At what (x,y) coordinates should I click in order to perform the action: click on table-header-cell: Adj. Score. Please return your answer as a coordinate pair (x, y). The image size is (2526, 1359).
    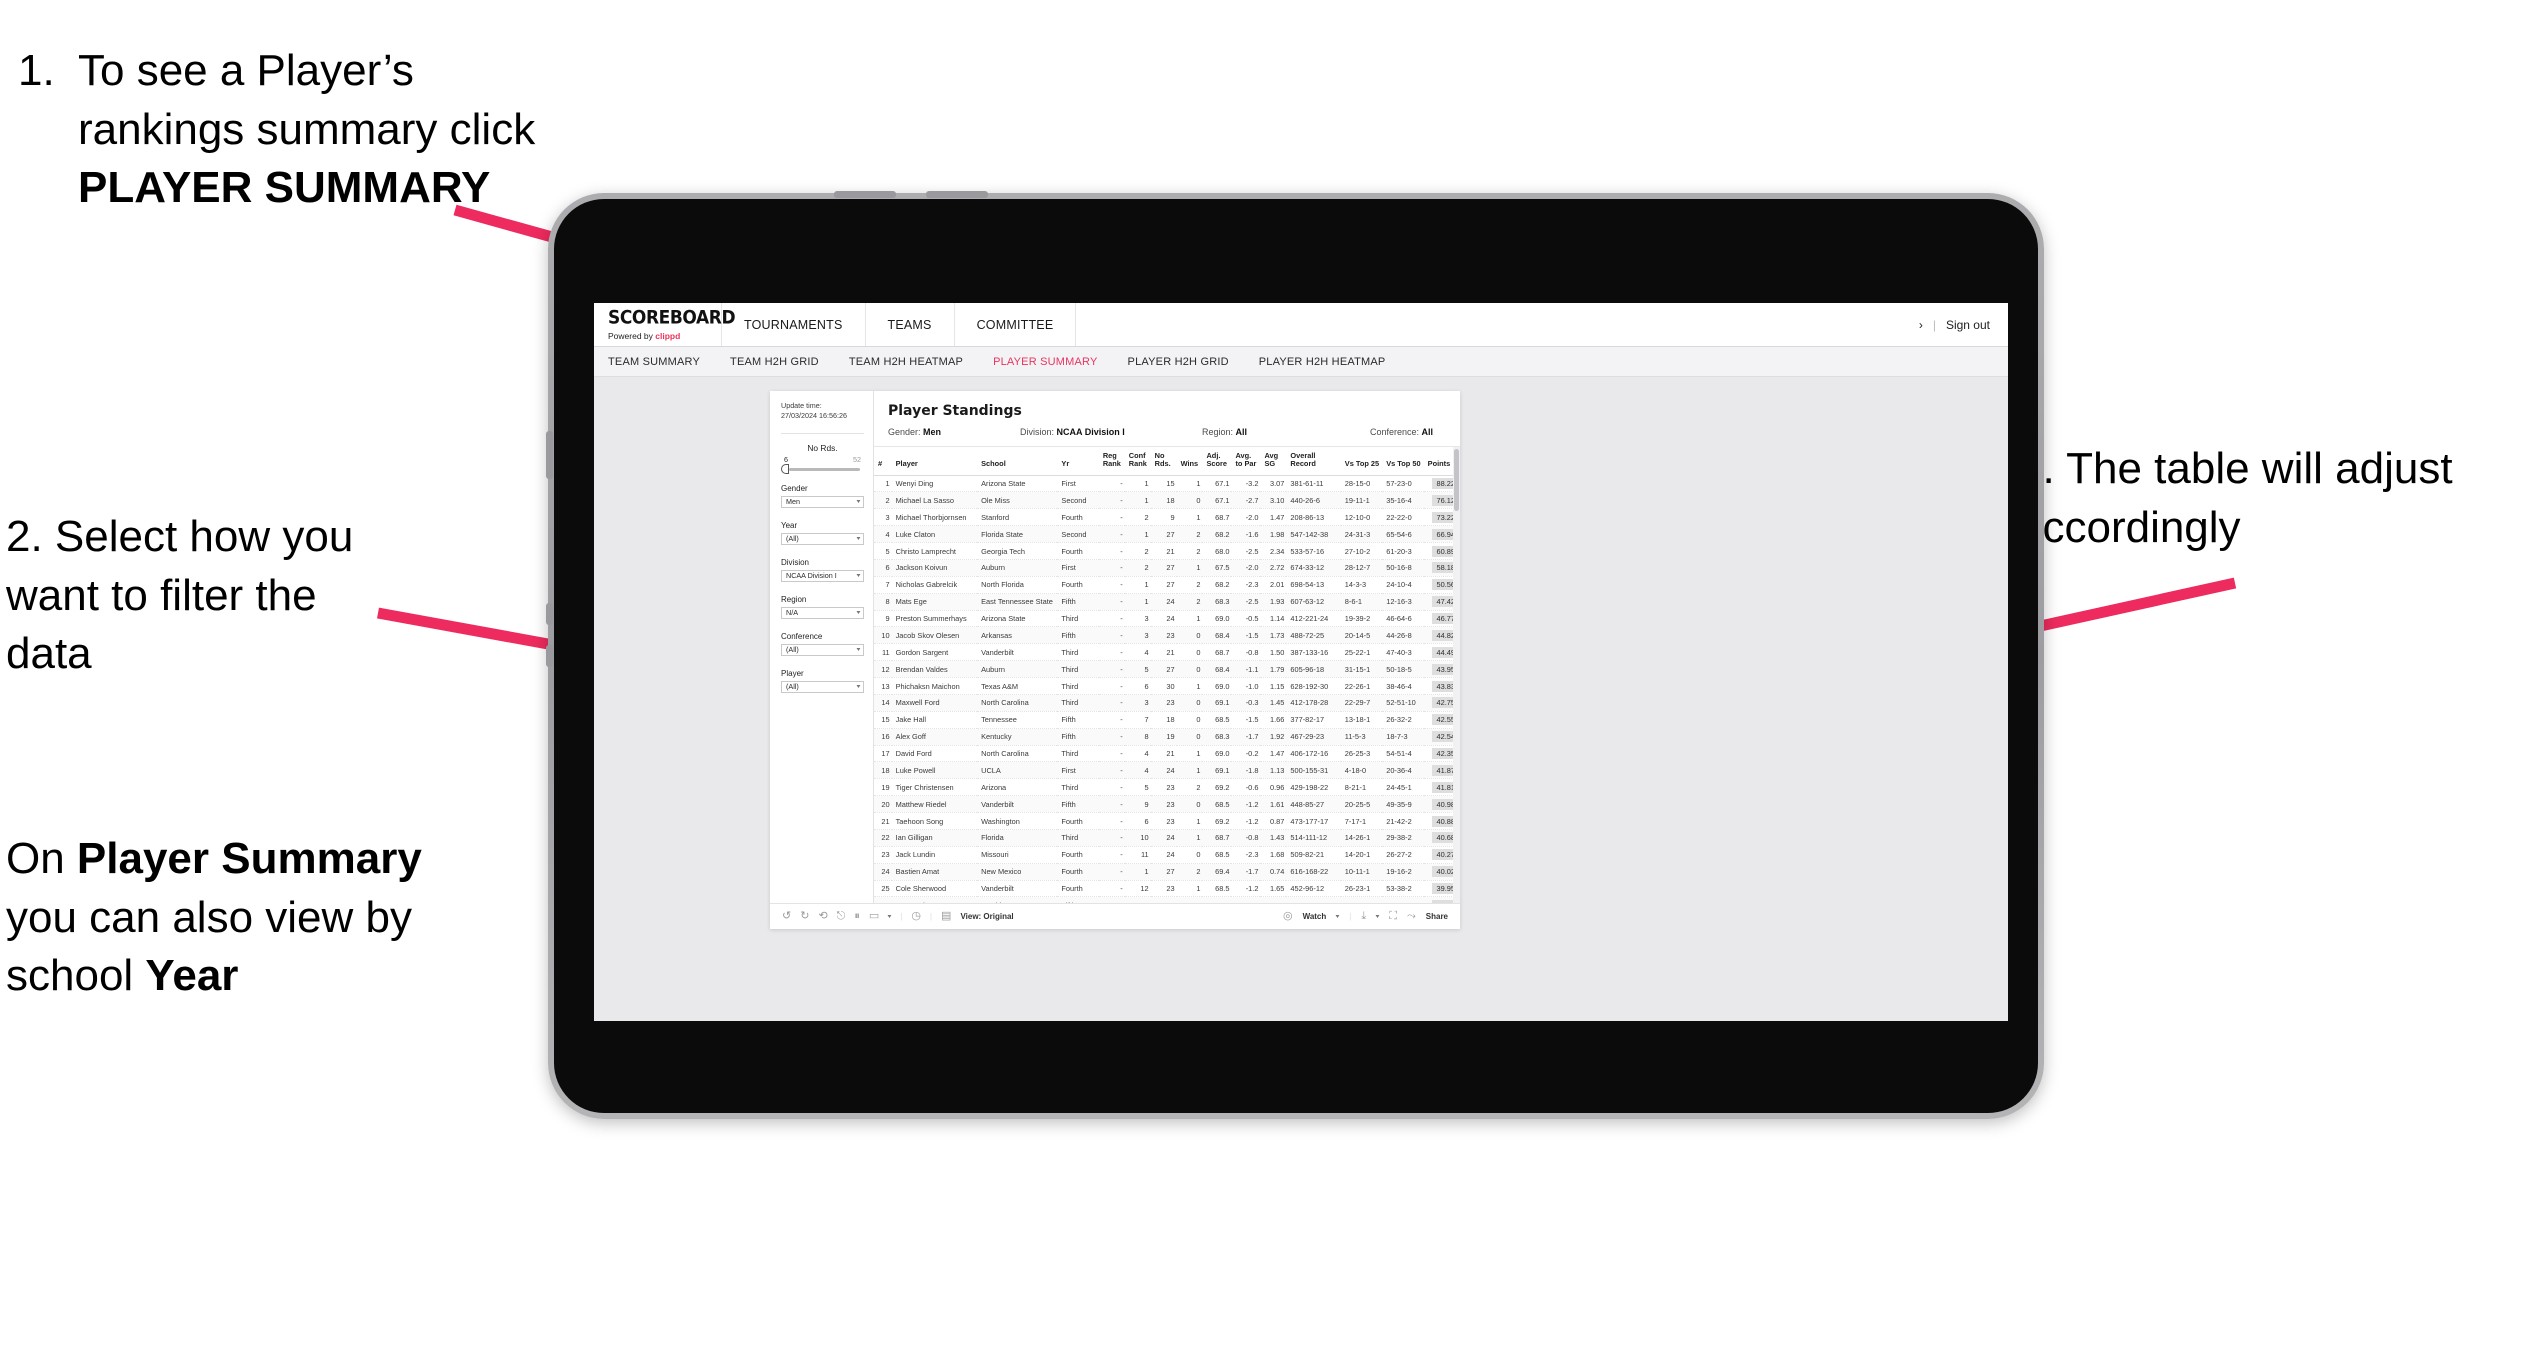
    Looking at the image, I should click on (1217, 461).